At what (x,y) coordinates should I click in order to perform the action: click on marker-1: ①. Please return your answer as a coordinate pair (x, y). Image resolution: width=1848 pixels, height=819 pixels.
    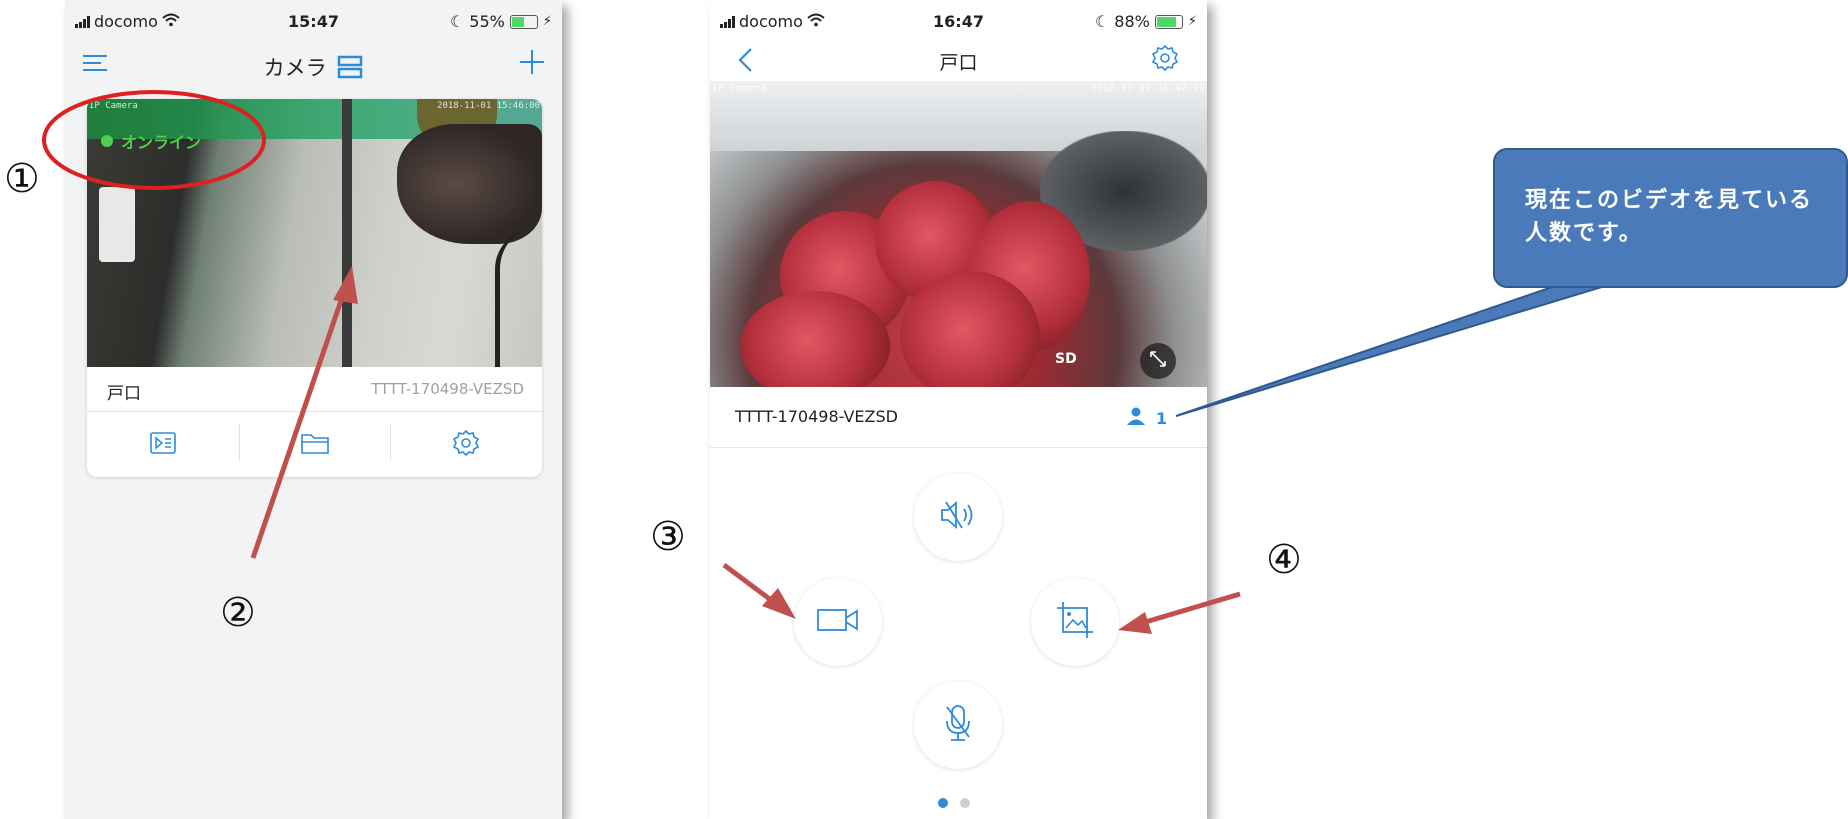
    Looking at the image, I should click on (22, 179).